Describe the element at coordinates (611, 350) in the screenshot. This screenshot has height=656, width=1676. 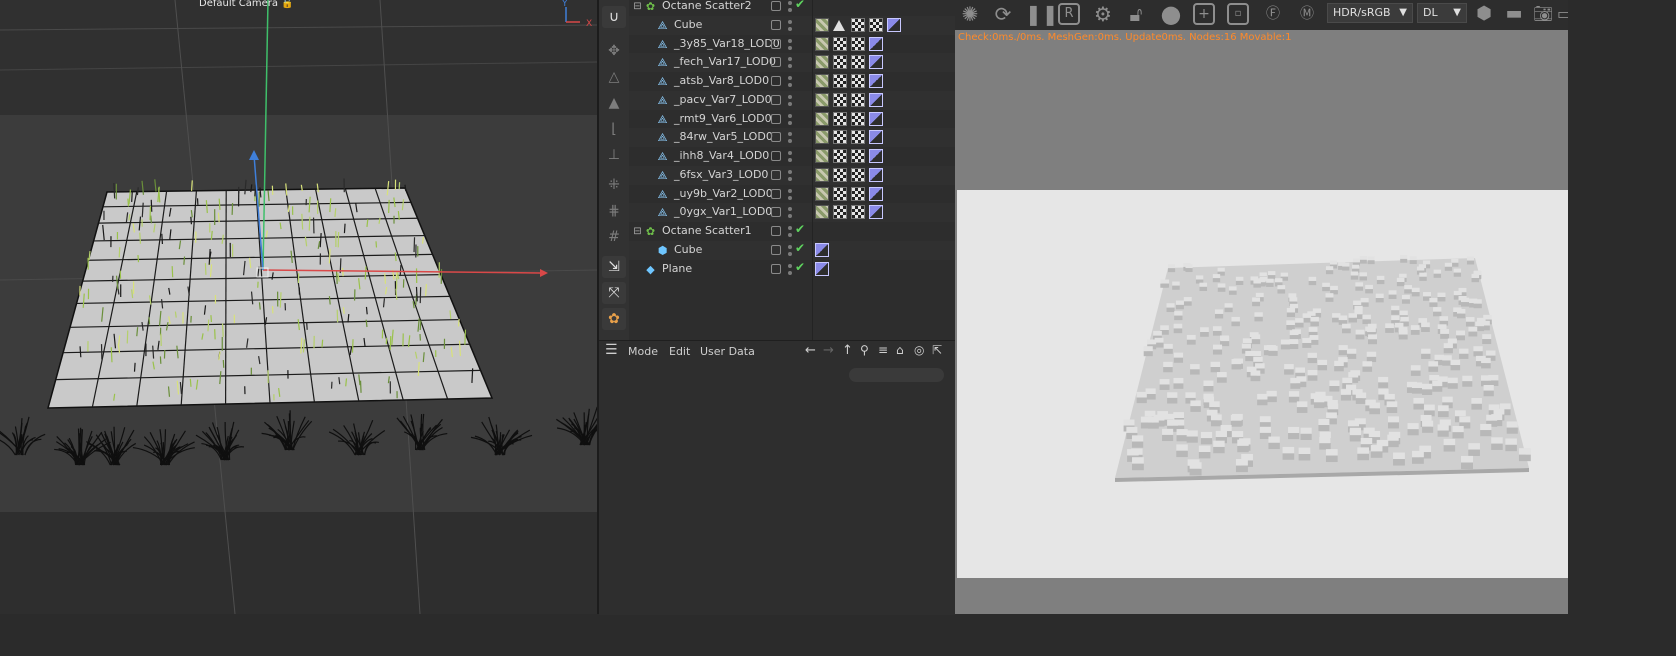
I see `hamburger-menu-icon: ☰` at that location.